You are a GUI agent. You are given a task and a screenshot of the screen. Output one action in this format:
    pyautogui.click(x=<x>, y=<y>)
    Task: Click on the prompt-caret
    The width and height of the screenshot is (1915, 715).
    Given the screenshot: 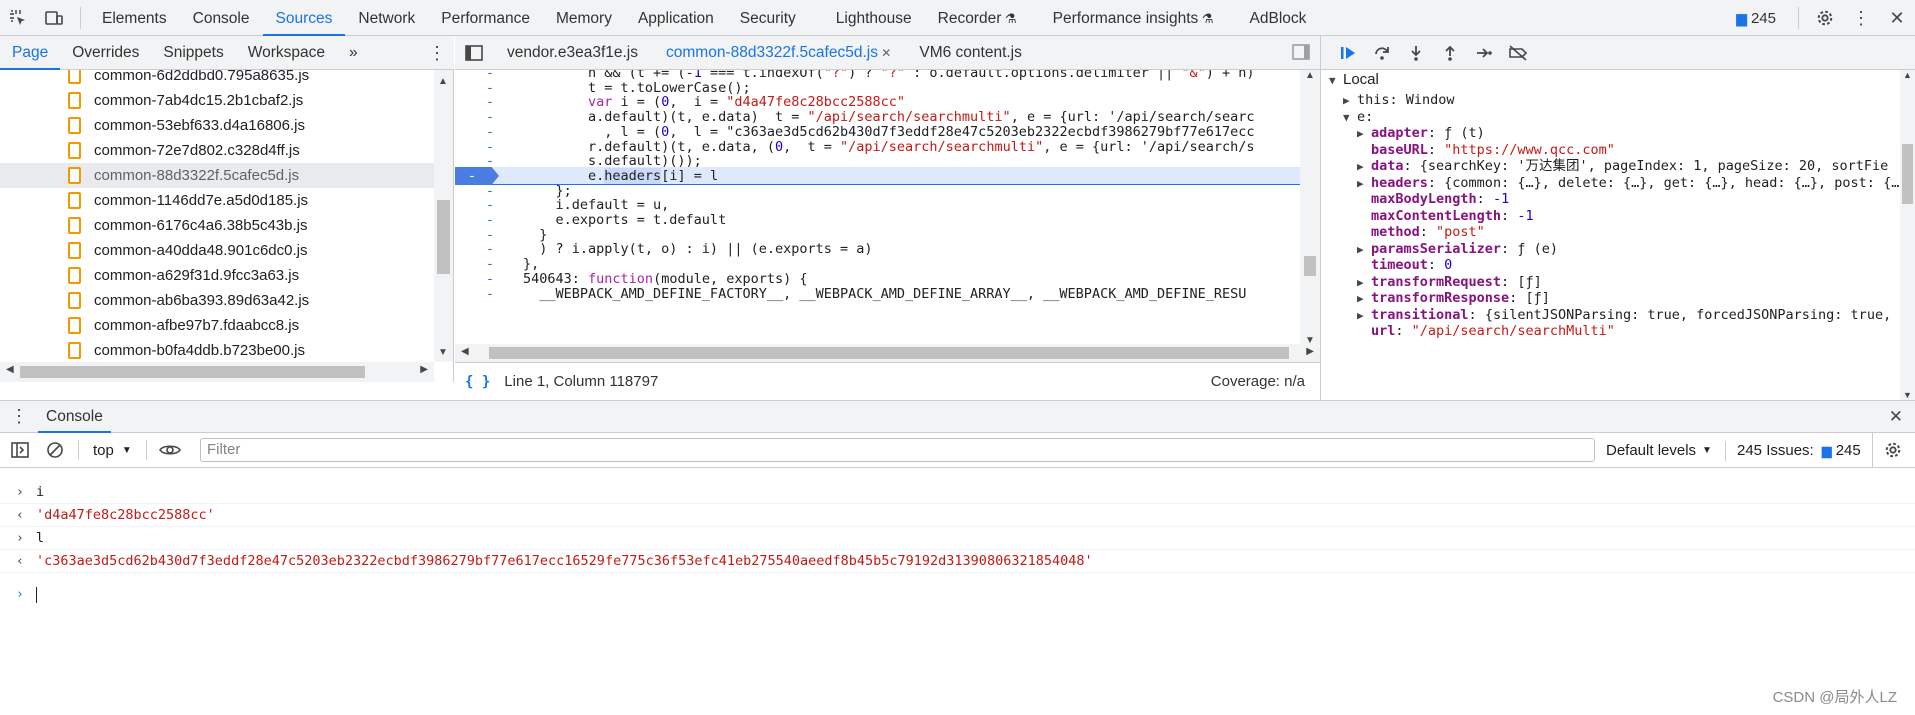 What is the action you would take?
    pyautogui.click(x=36, y=595)
    